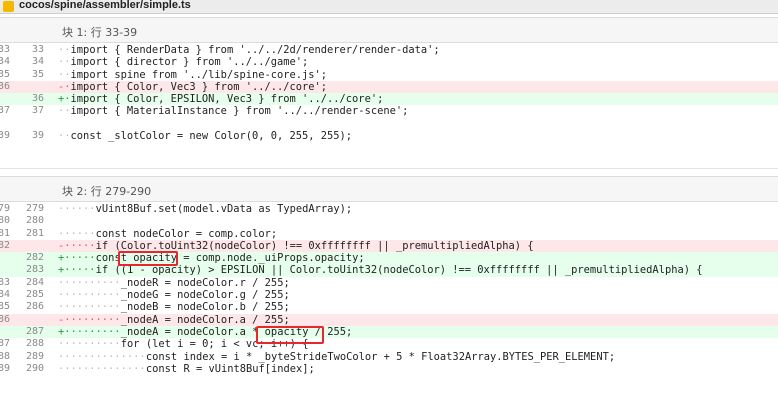 Image resolution: width=778 pixels, height=400 pixels. What do you see at coordinates (5, 233) in the screenshot?
I see `old-line-number: 281` at bounding box center [5, 233].